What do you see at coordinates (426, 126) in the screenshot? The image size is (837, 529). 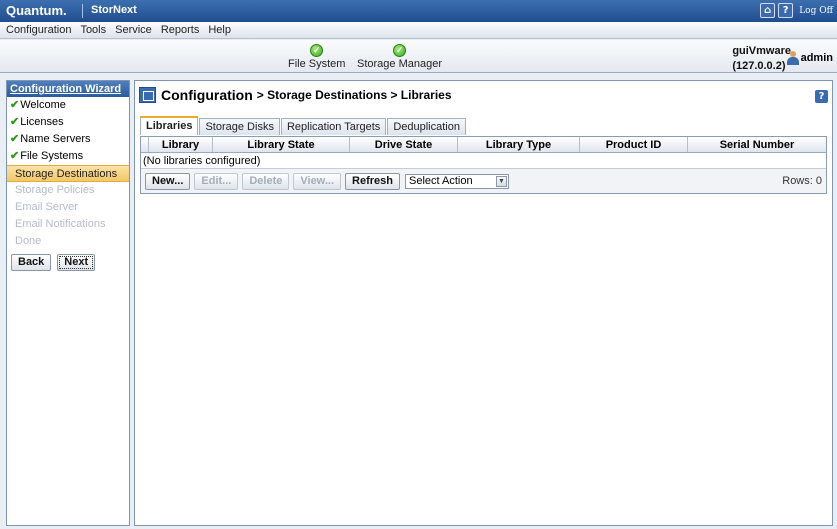 I see `tab-deduplication: Deduplication` at bounding box center [426, 126].